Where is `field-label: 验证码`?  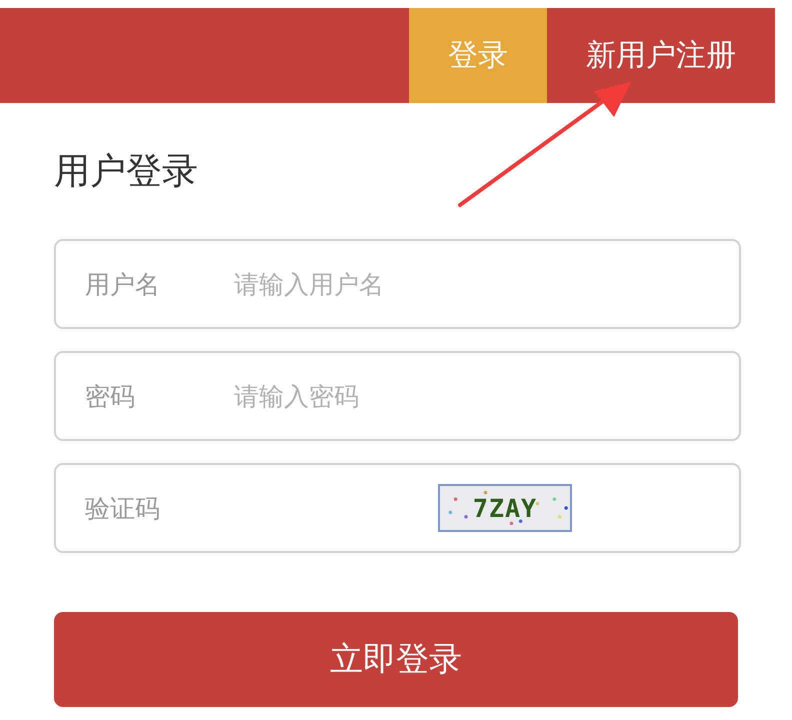 field-label: 验证码 is located at coordinates (123, 508).